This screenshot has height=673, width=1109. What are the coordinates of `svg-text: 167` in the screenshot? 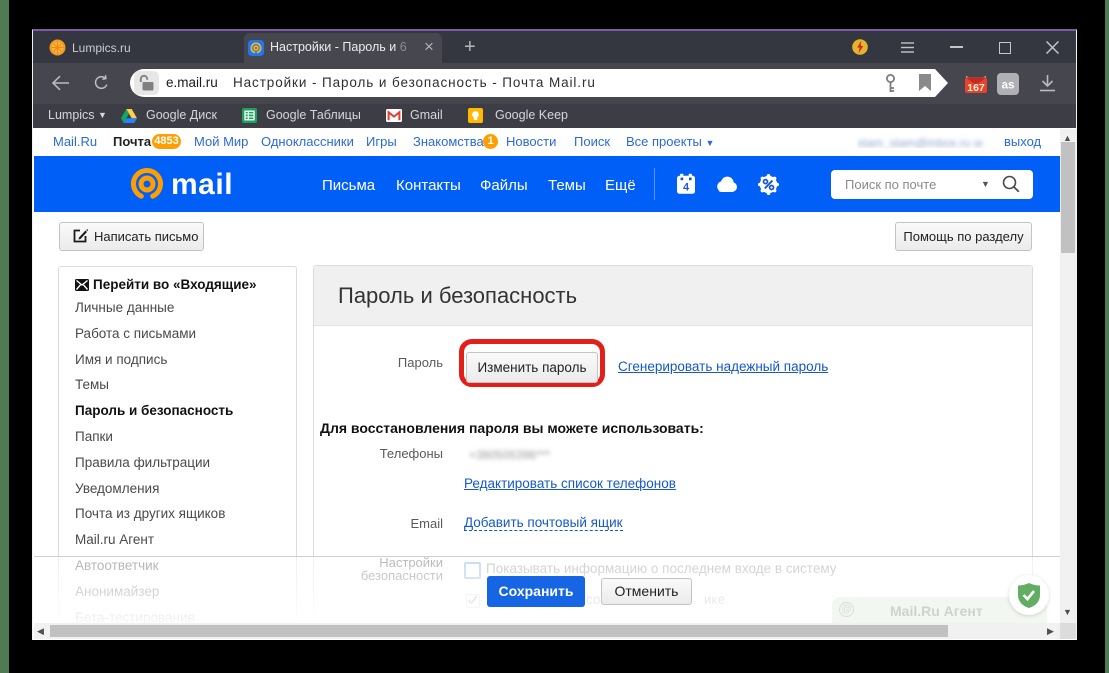 It's located at (976, 88).